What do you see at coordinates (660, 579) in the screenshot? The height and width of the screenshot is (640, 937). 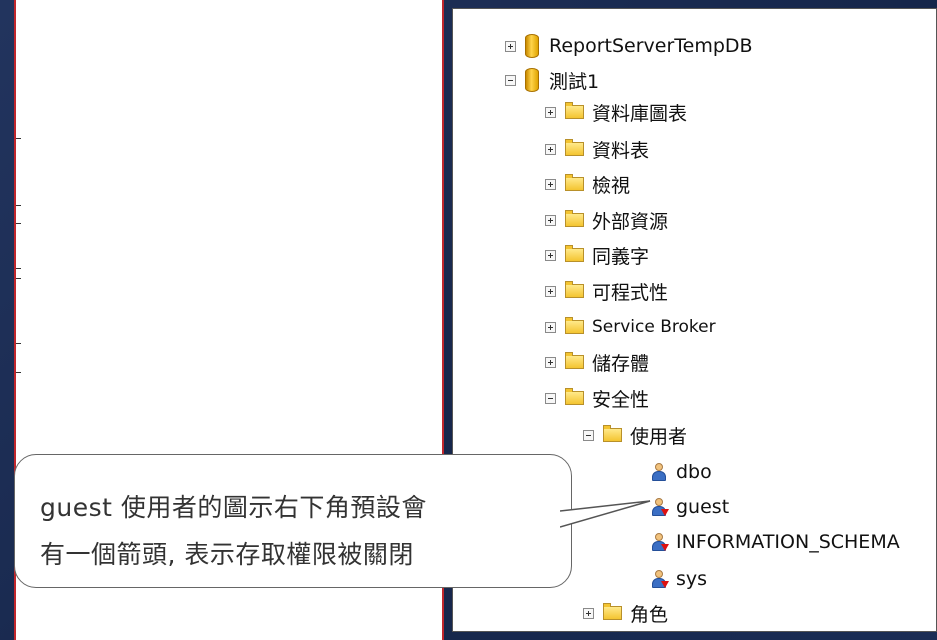 I see `user-disabled-icon` at bounding box center [660, 579].